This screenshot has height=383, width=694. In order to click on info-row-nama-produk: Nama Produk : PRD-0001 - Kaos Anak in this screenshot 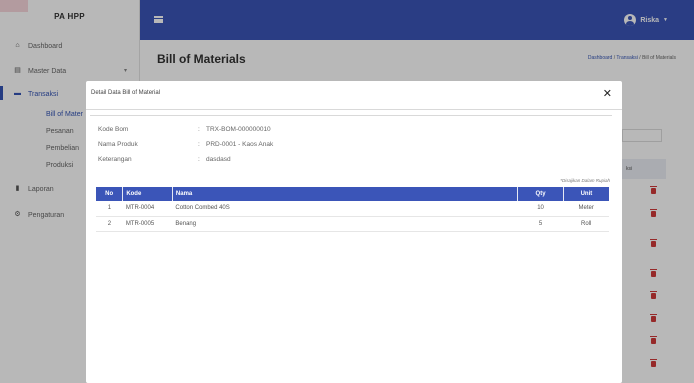, I will do `click(185, 148)`.